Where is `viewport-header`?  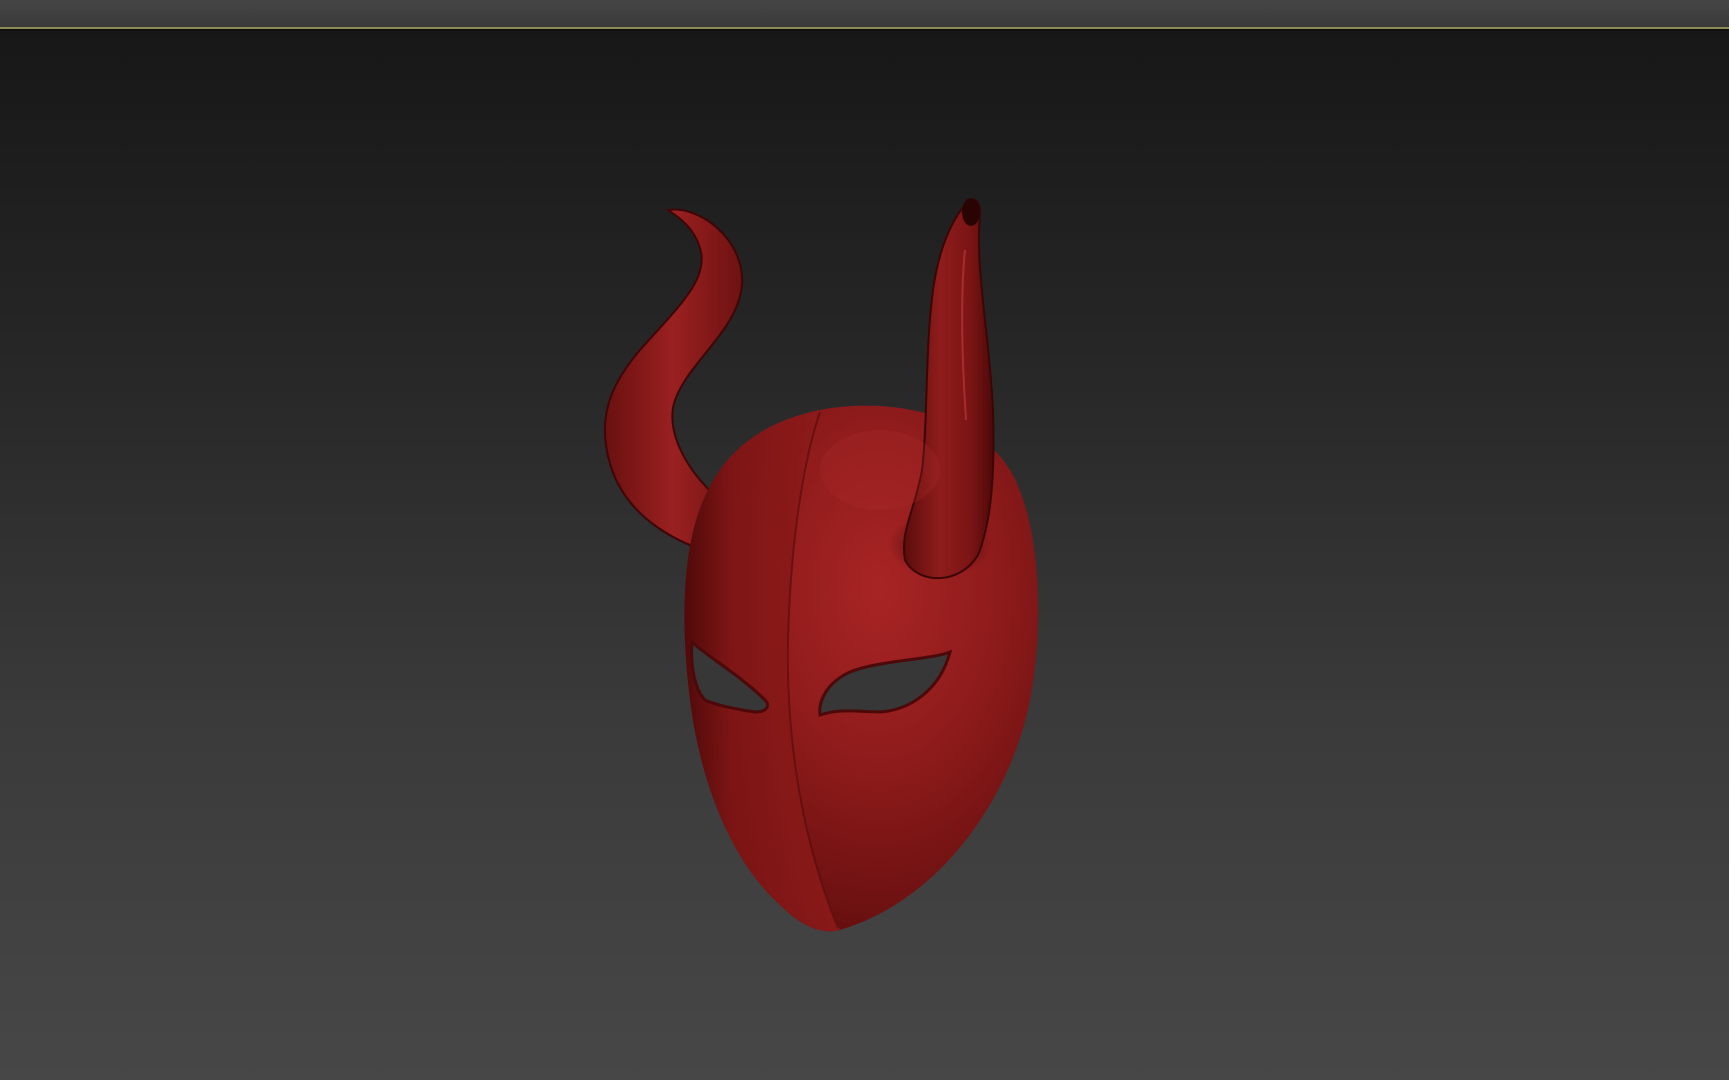
viewport-header is located at coordinates (864, 13).